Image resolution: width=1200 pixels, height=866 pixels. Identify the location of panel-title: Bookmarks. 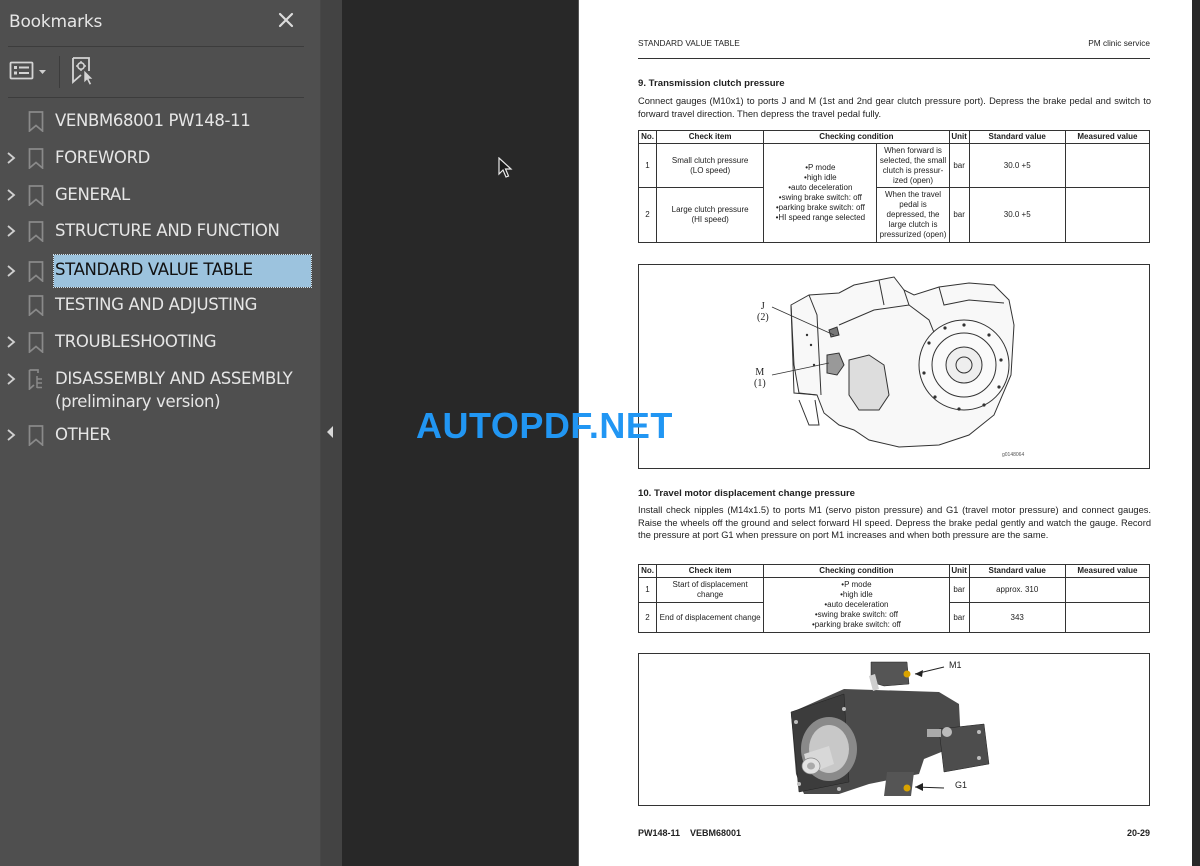
(56, 22).